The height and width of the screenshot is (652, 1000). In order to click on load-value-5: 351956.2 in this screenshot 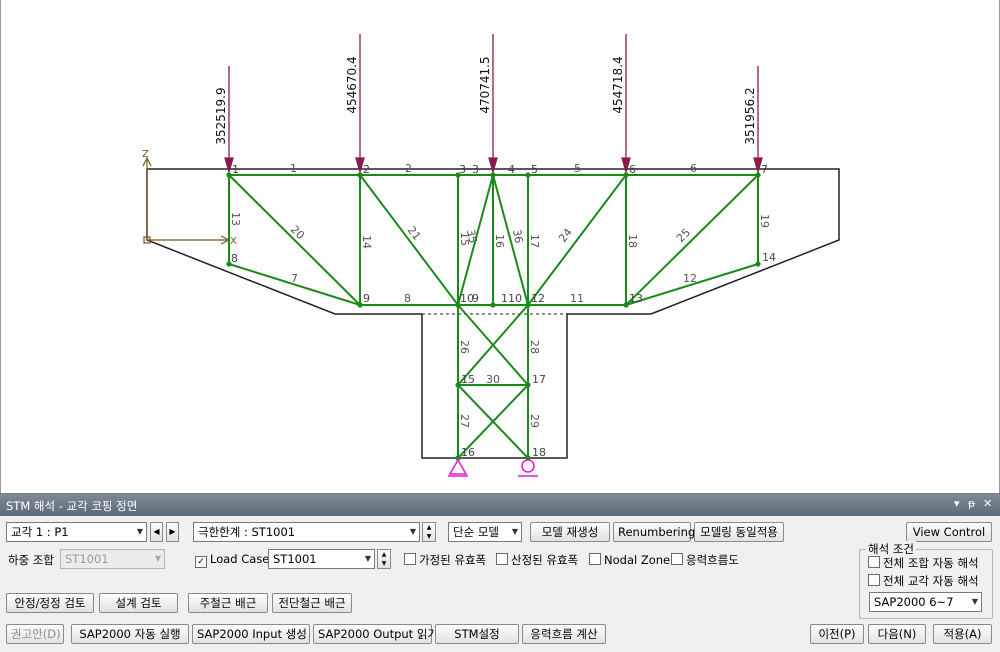, I will do `click(750, 115)`.